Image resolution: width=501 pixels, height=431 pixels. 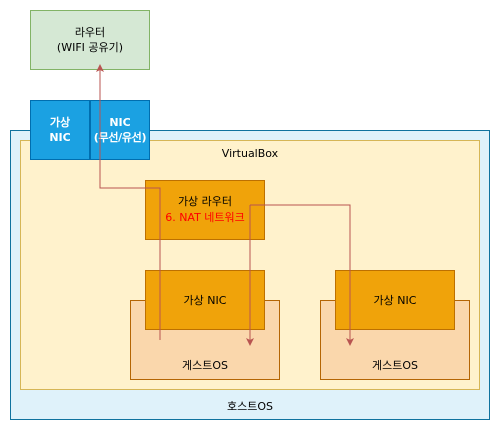 I want to click on guest-right-virtual-nic-box: 가상 NIC, so click(x=395, y=300).